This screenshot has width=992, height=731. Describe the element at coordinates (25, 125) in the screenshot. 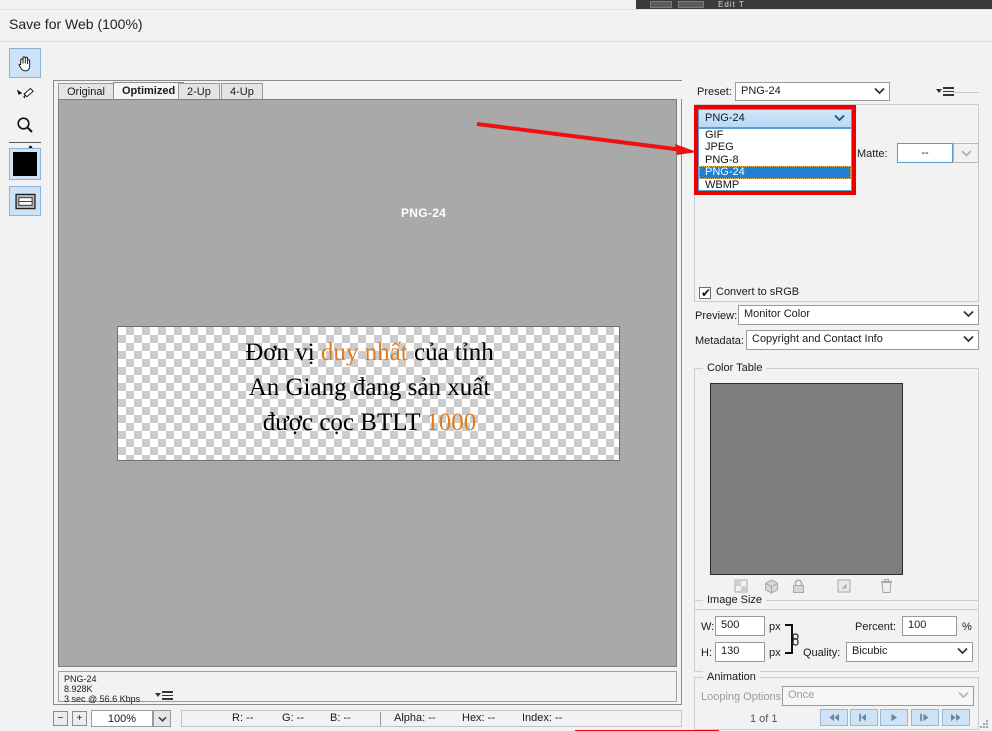

I see `zoom-tool` at that location.